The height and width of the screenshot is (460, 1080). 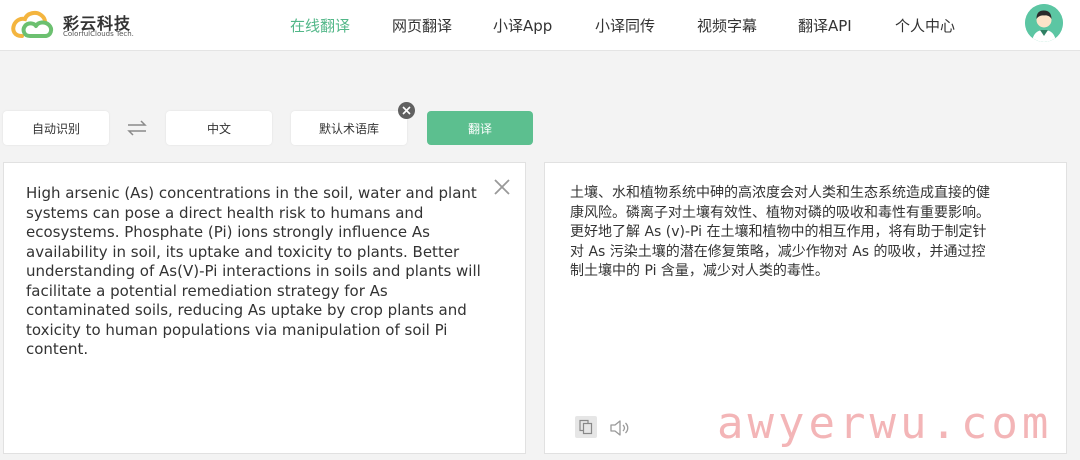 What do you see at coordinates (349, 128) in the screenshot?
I see `glossary-select: 默认术语库` at bounding box center [349, 128].